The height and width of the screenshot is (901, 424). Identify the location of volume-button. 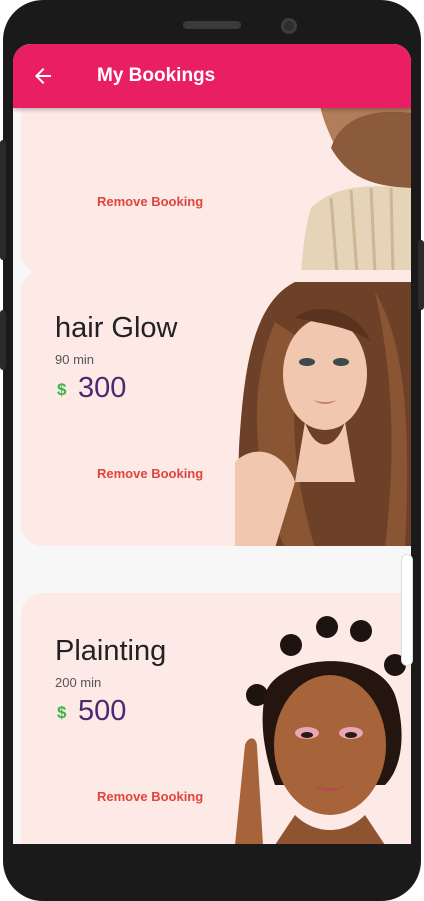
(3, 200).